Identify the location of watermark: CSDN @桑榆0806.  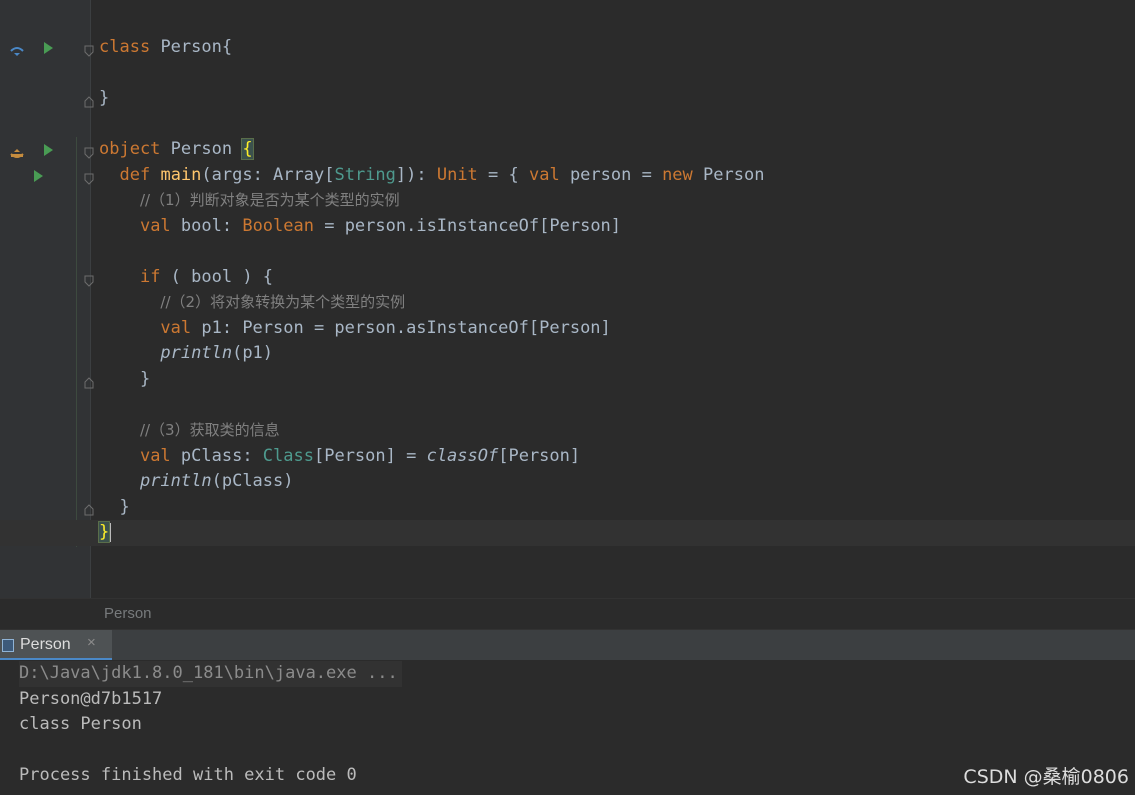
(1046, 777).